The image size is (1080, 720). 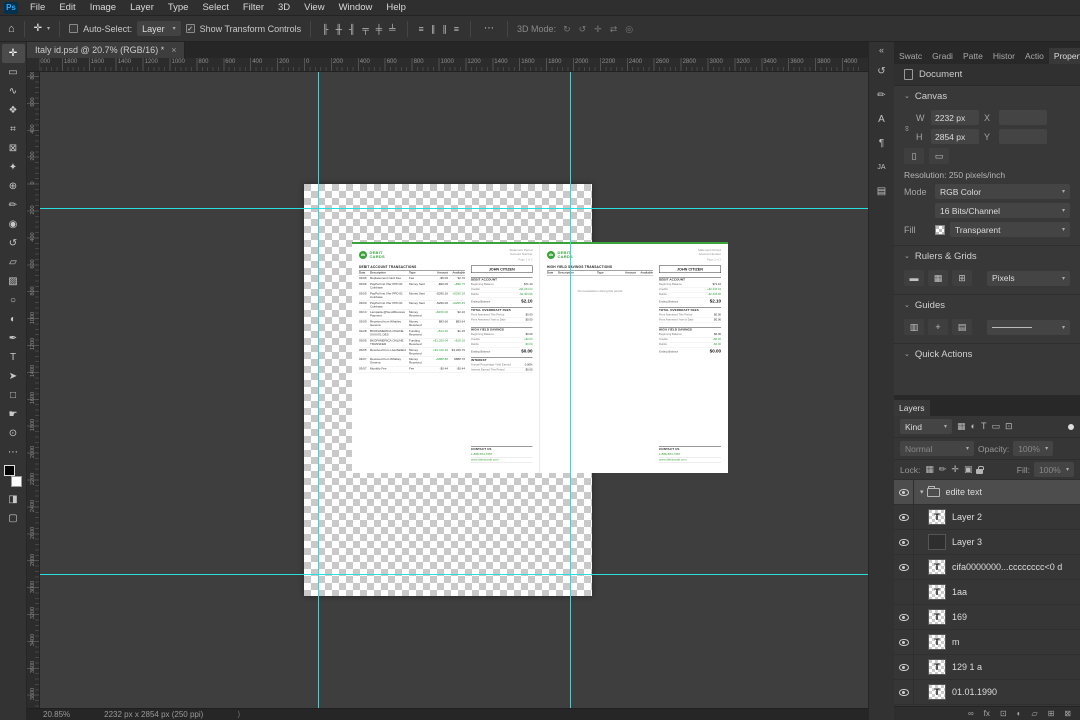 I want to click on x-field, so click(x=1023, y=117).